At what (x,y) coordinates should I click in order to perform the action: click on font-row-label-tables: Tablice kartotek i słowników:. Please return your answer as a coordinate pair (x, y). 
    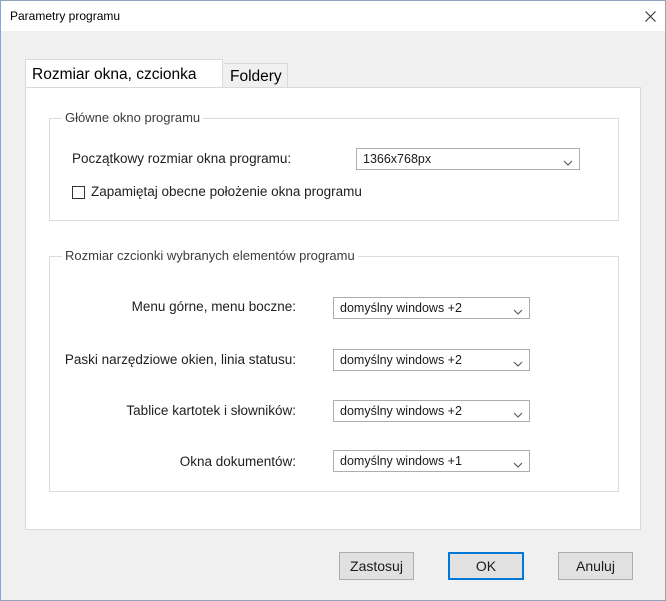
    Looking at the image, I should click on (211, 410).